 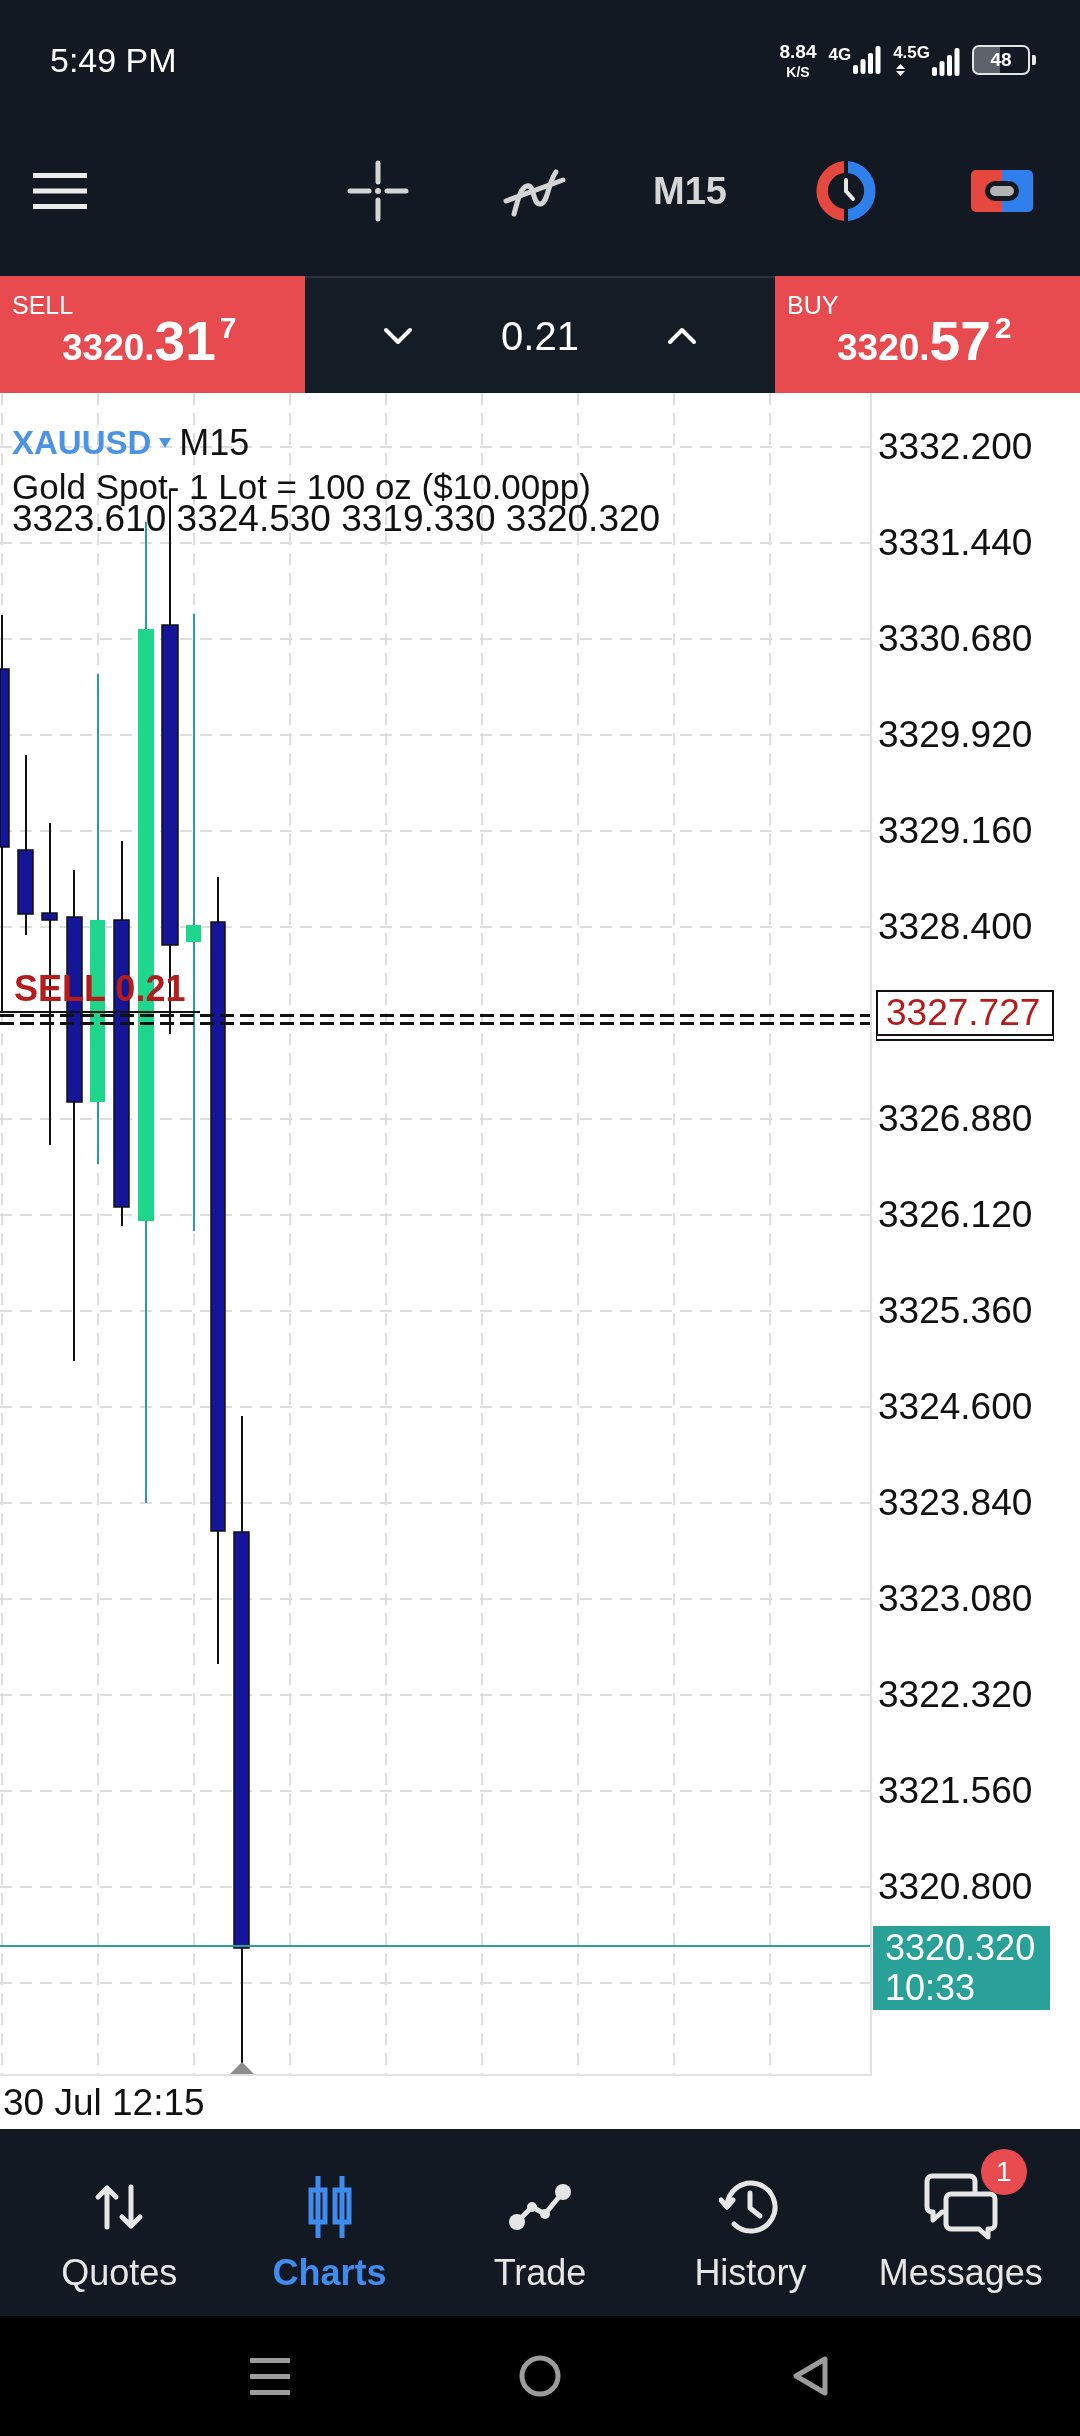 What do you see at coordinates (798, 51) in the screenshot?
I see `network-speed: 8.84` at bounding box center [798, 51].